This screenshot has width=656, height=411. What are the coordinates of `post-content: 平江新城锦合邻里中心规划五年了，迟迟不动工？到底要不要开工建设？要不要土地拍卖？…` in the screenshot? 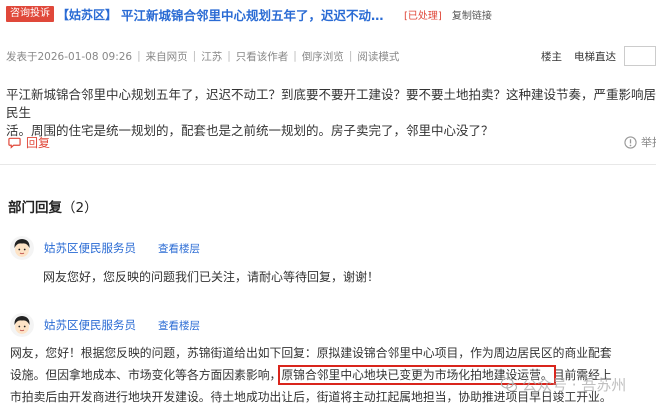 It's located at (331, 113).